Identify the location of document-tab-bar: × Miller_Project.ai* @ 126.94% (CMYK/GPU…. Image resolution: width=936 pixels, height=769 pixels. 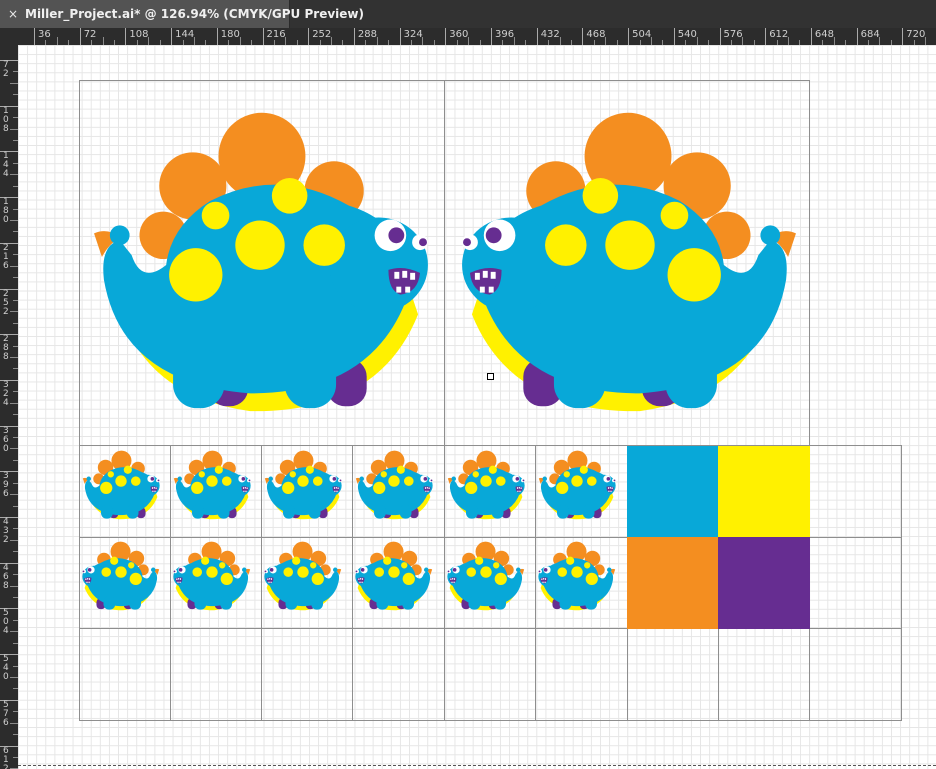
(468, 14).